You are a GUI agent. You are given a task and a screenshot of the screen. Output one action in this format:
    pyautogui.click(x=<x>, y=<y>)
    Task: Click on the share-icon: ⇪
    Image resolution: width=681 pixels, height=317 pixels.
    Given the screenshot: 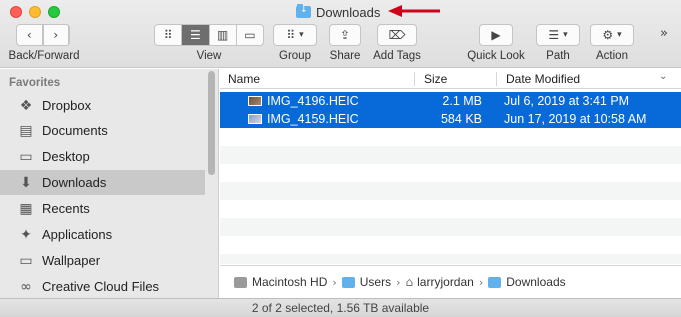 What is the action you would take?
    pyautogui.click(x=345, y=35)
    